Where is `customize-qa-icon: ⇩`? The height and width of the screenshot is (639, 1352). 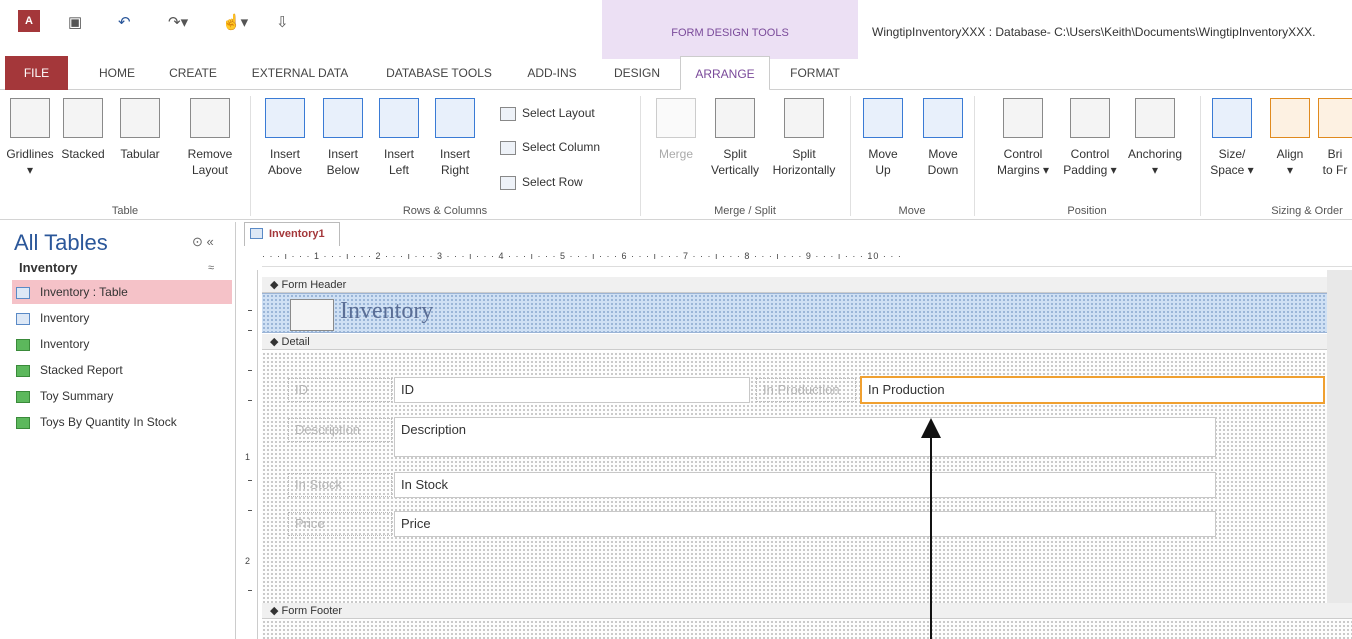
customize-qa-icon: ⇩ is located at coordinates (282, 22).